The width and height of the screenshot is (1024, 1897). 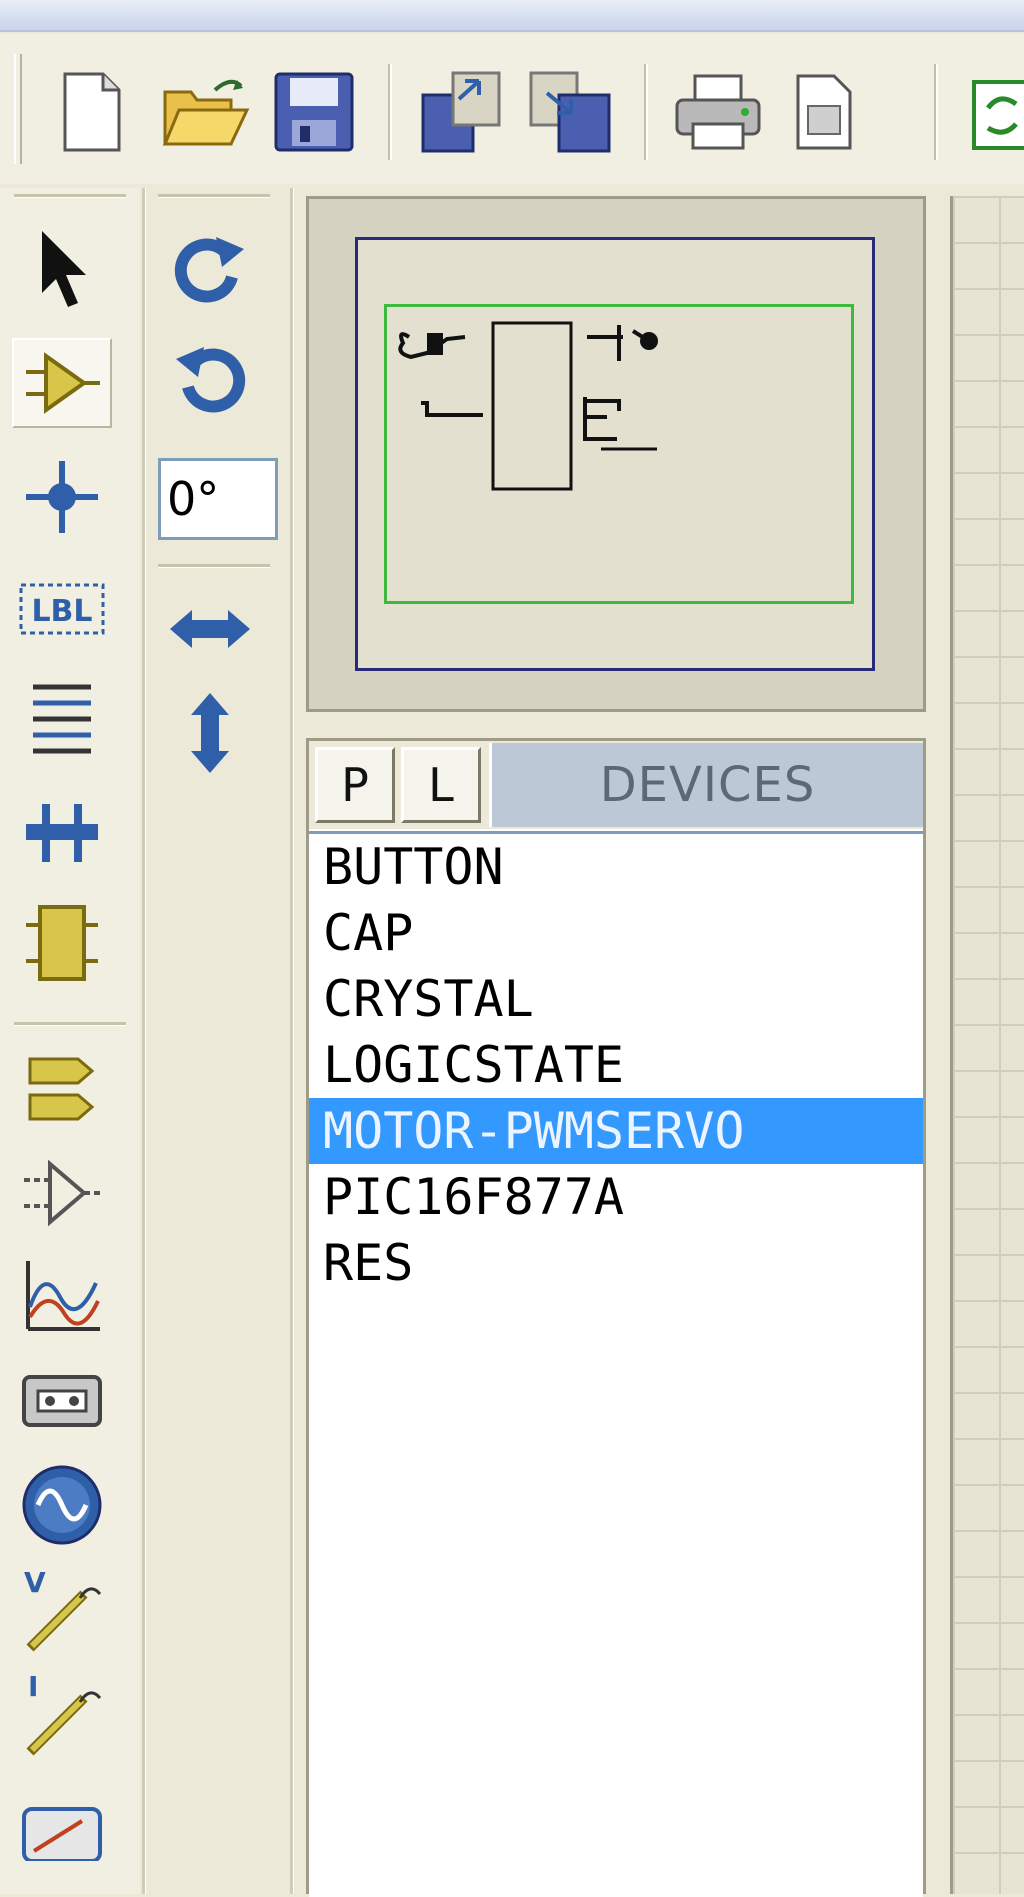 I want to click on junction-dot-icon, so click(x=62, y=497).